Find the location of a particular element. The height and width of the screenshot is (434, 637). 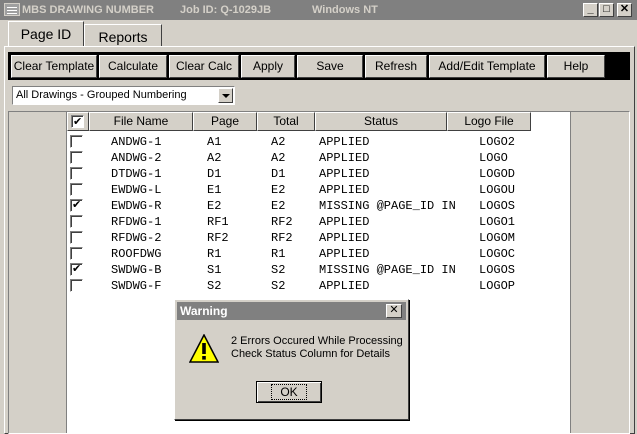

cell-file-name: SWDWG-F is located at coordinates (136, 286).